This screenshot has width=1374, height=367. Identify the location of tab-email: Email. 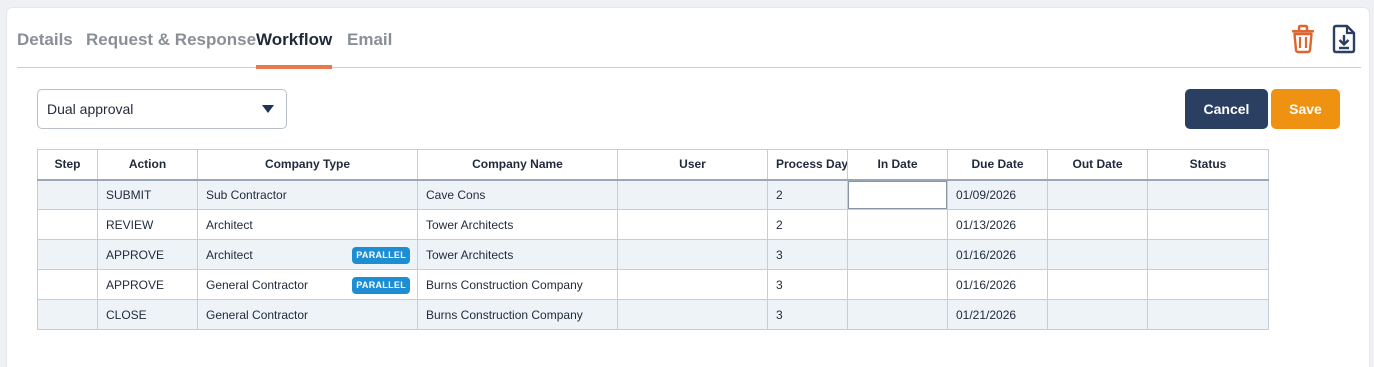
(369, 49).